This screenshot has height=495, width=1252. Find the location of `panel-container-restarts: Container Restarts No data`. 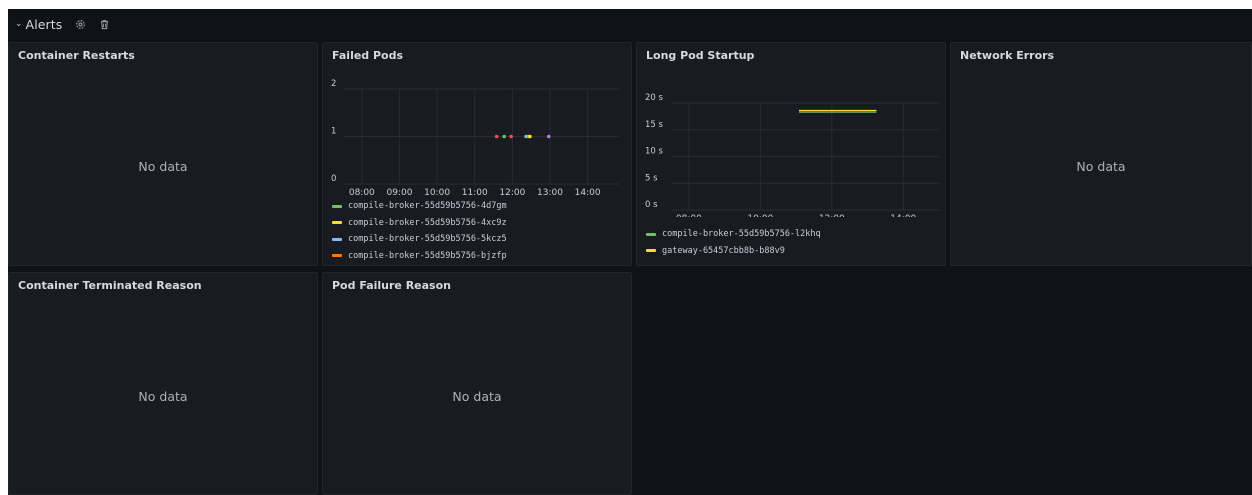

panel-container-restarts: Container Restarts No data is located at coordinates (163, 154).